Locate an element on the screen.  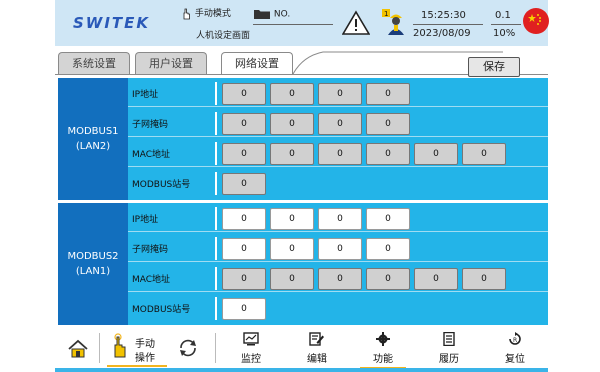
modbus2-label: MODBUS2 (LAN1) is located at coordinates (93, 264).